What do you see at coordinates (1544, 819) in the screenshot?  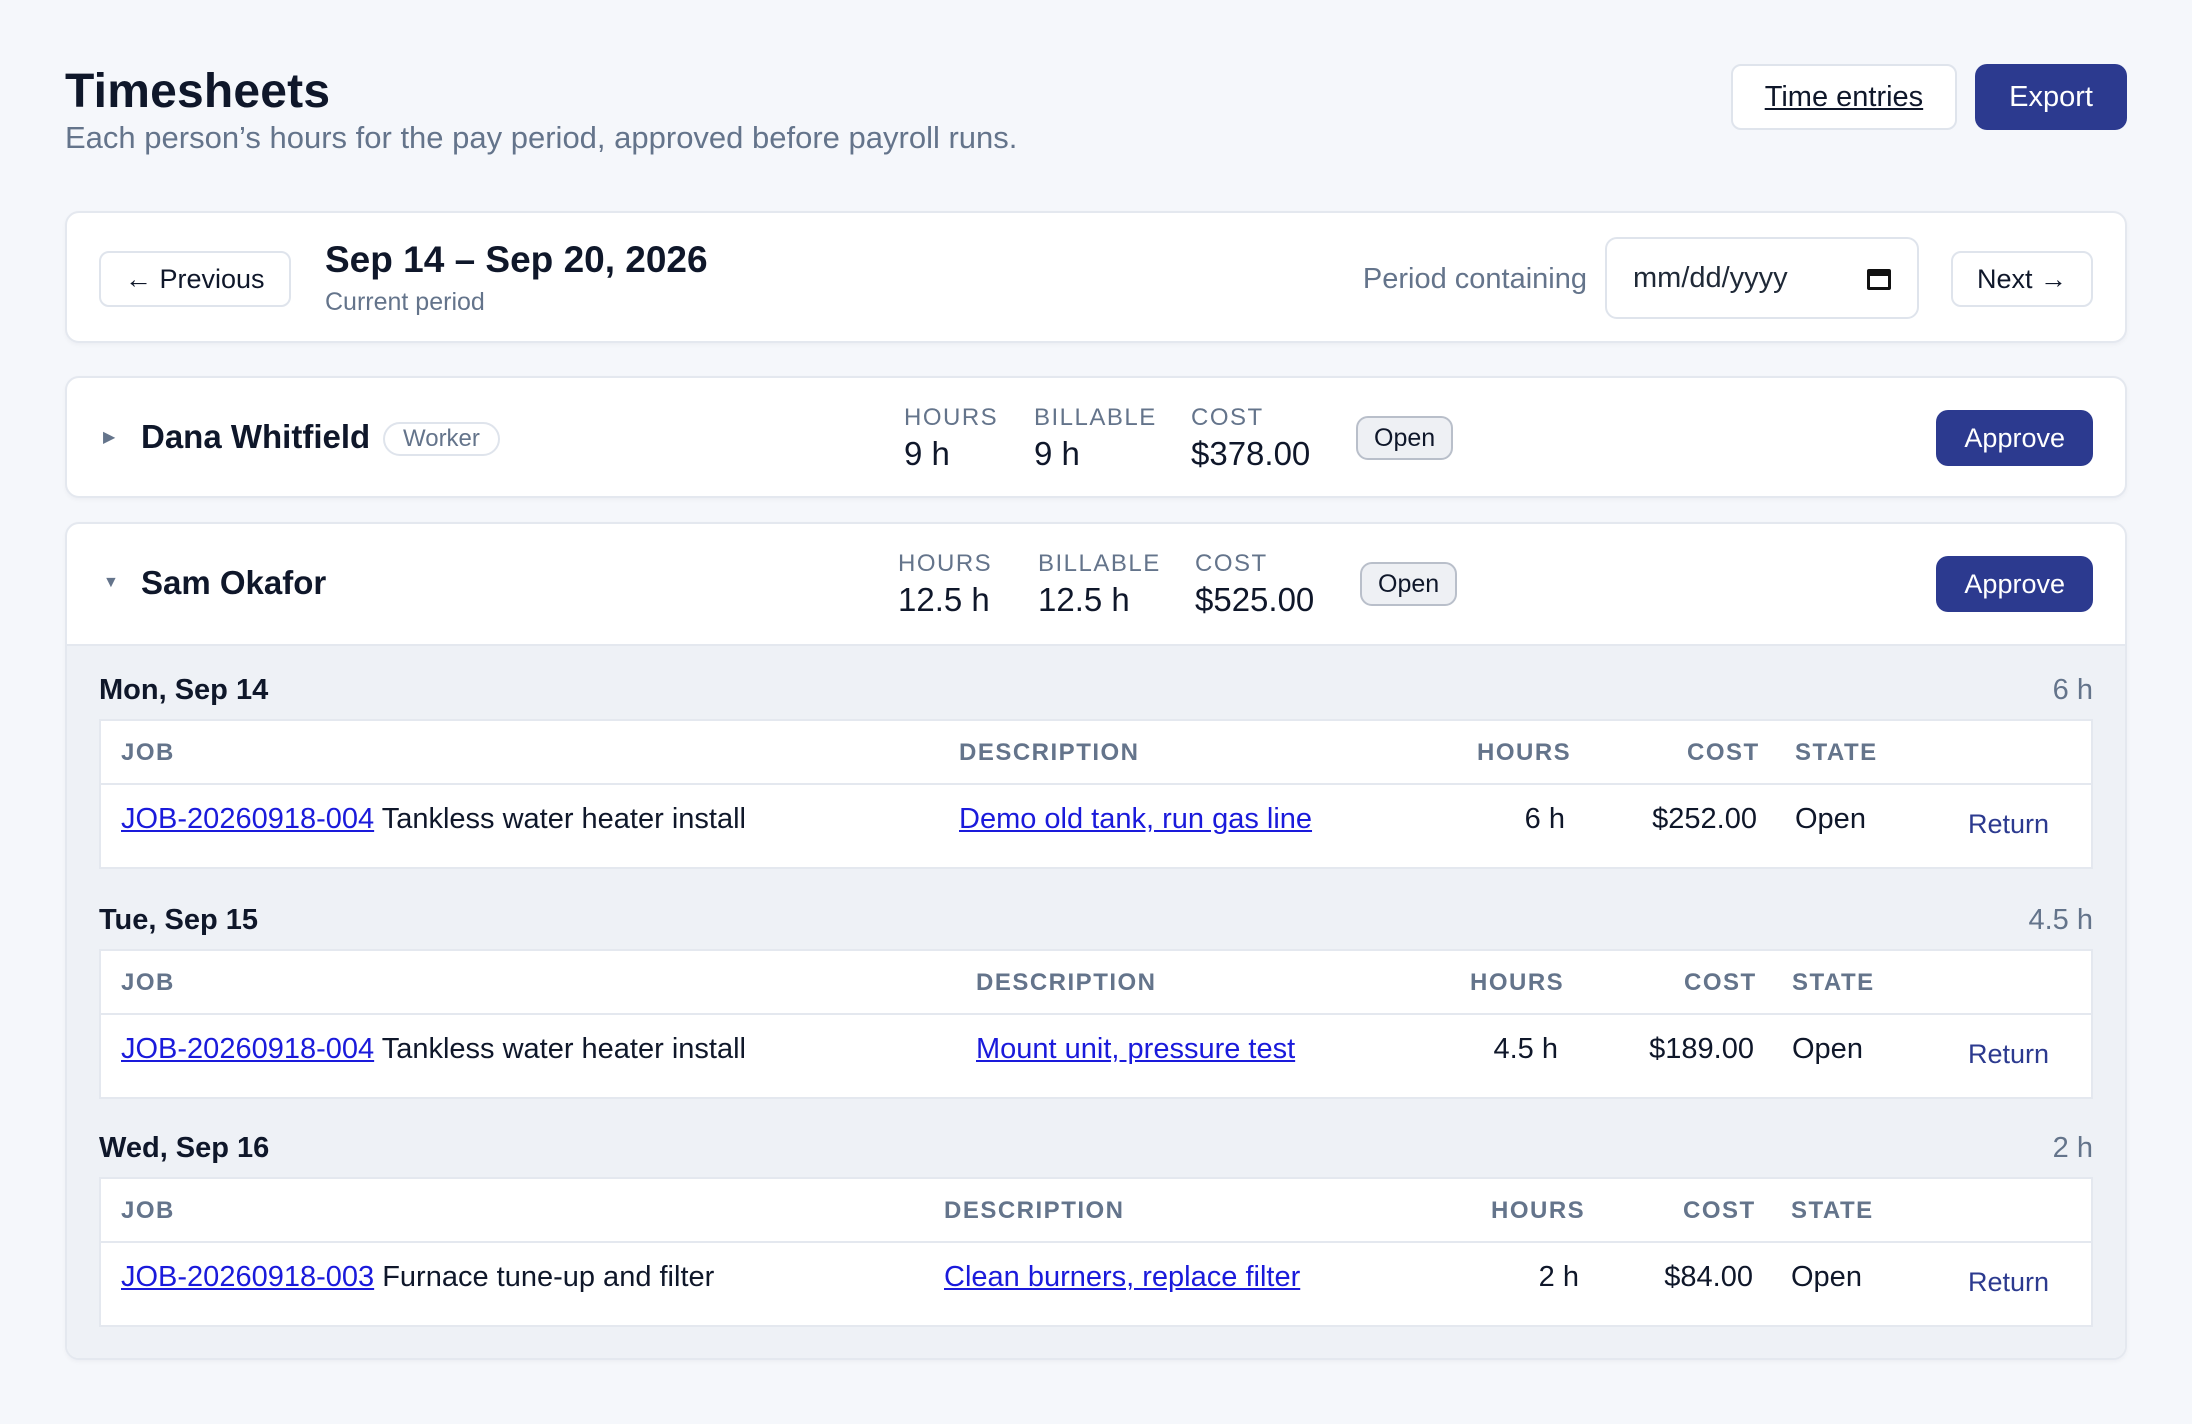 I see `hours-cell: 6 h` at bounding box center [1544, 819].